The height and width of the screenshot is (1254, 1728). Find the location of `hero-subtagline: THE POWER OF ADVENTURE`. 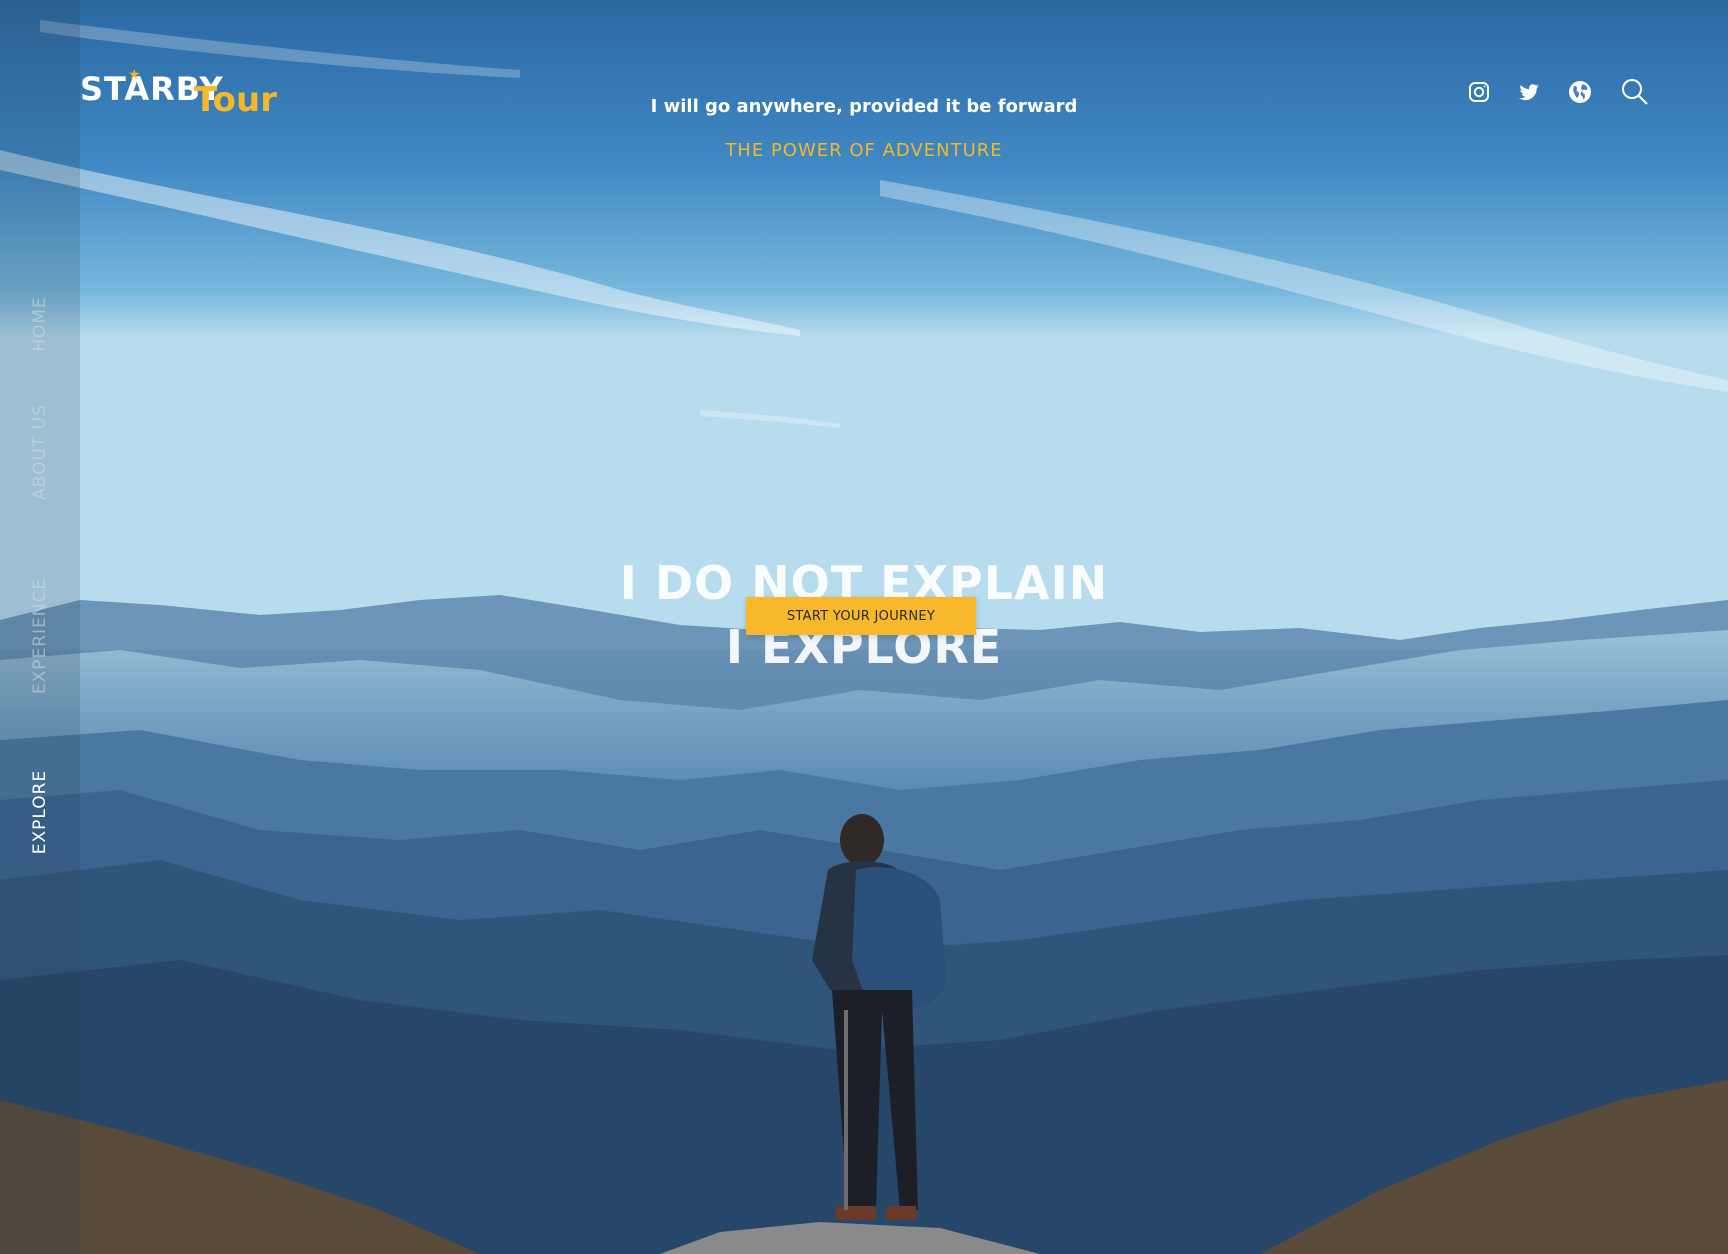

hero-subtagline: THE POWER OF ADVENTURE is located at coordinates (864, 150).